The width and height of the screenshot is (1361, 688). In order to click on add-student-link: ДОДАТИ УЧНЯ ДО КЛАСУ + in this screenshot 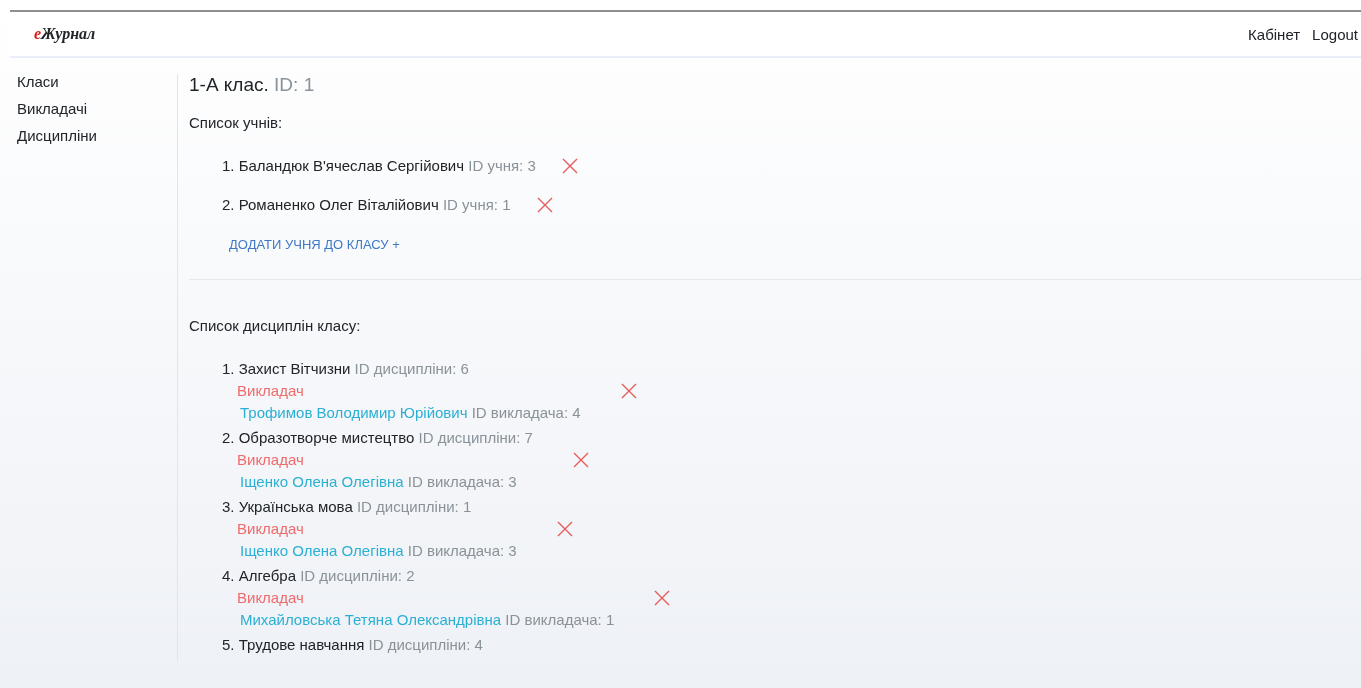, I will do `click(314, 244)`.